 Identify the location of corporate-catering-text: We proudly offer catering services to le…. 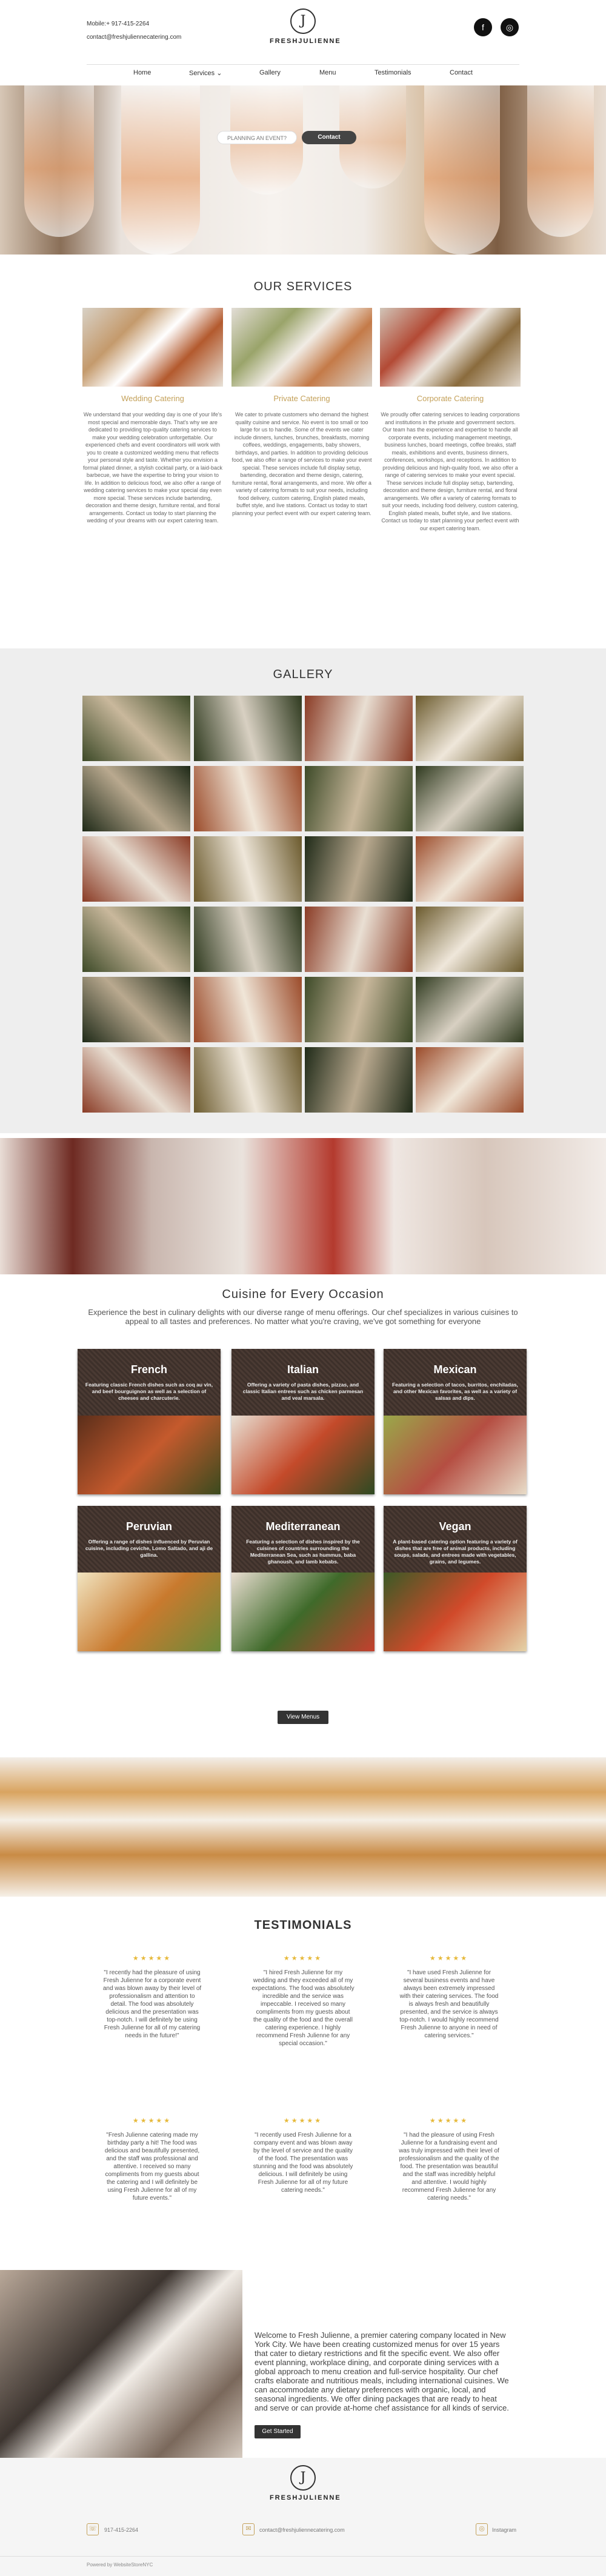
(450, 471).